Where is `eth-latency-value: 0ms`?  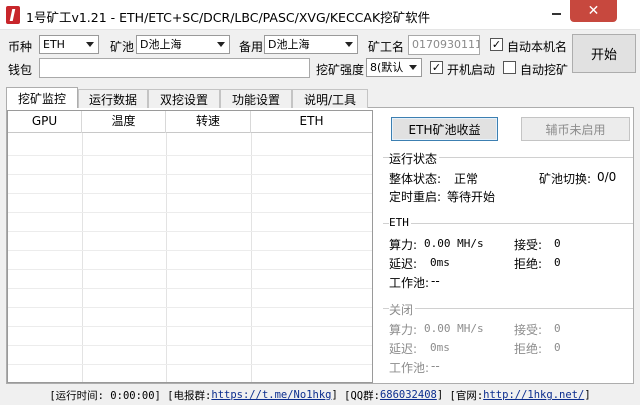 eth-latency-value: 0ms is located at coordinates (440, 262).